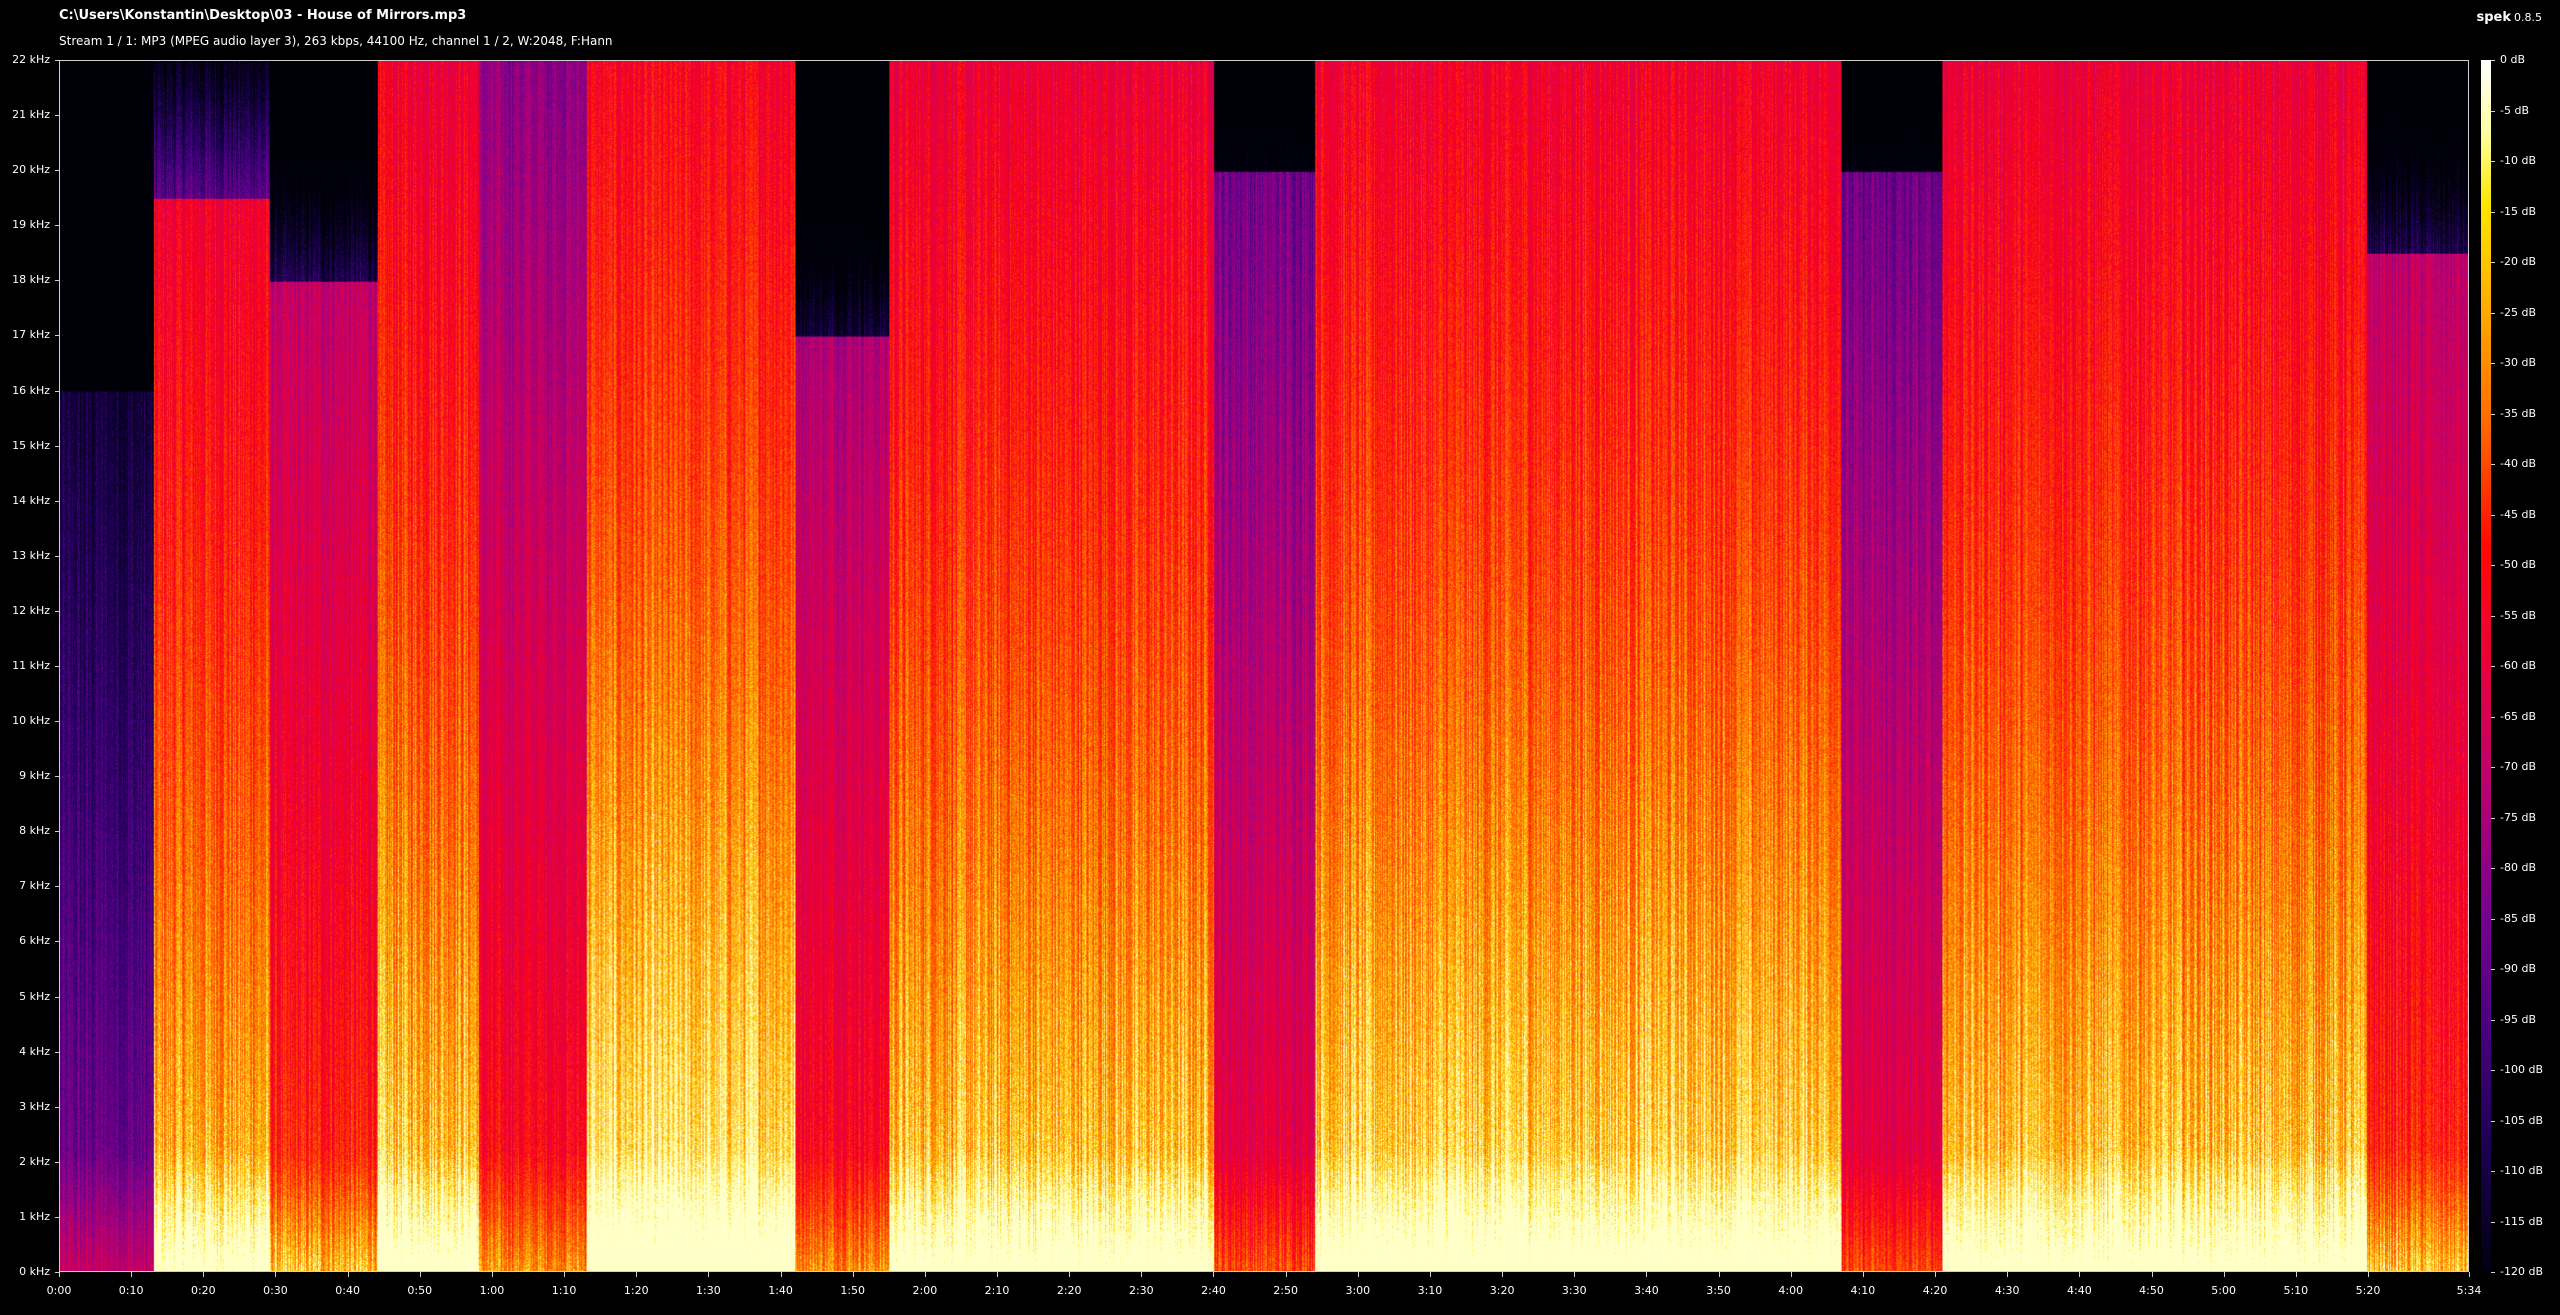 The height and width of the screenshot is (1315, 2560). Describe the element at coordinates (492, 1290) in the screenshot. I see `time-tick-label: 1:00` at that location.